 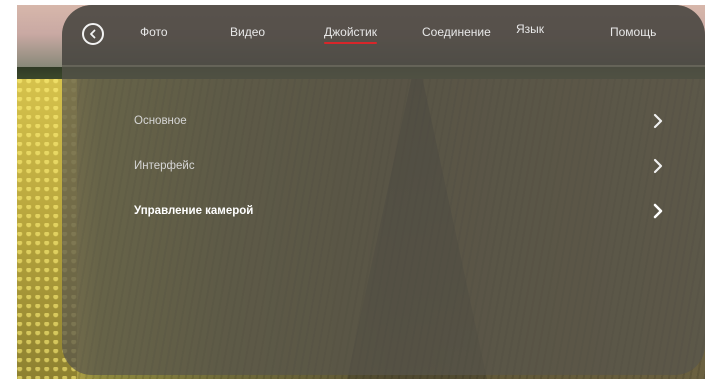 What do you see at coordinates (530, 31) in the screenshot?
I see `tab-language: Язык` at bounding box center [530, 31].